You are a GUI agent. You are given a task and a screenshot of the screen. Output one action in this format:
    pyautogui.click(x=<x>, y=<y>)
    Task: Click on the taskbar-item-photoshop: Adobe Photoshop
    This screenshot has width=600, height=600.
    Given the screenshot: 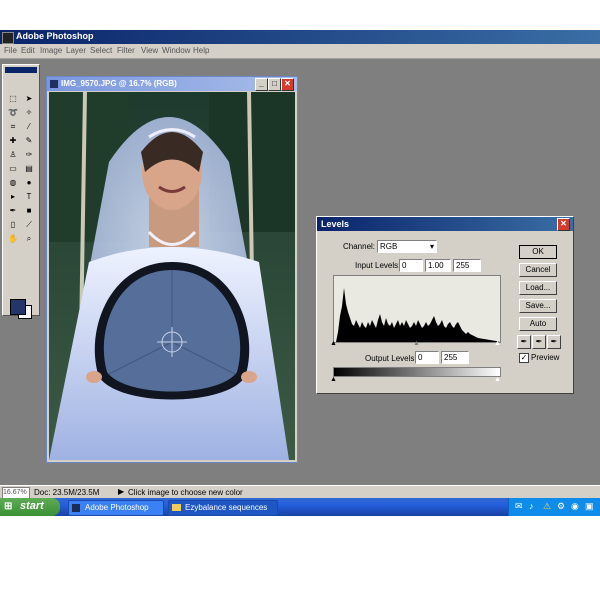 What is the action you would take?
    pyautogui.click(x=116, y=508)
    